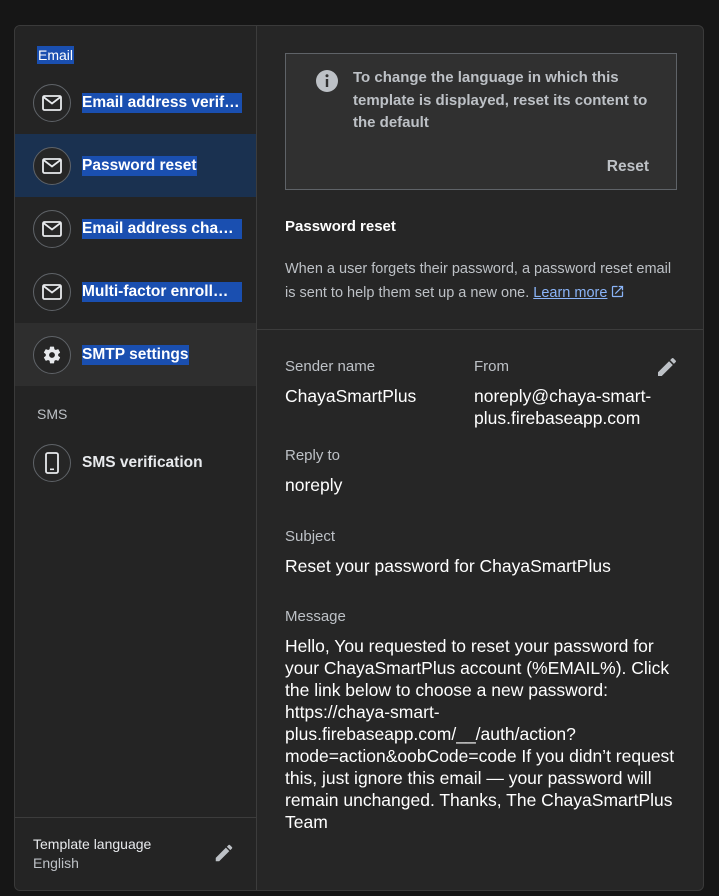 This screenshot has width=719, height=896. Describe the element at coordinates (139, 165) in the screenshot. I see `sidebar-item-label: Password reset` at that location.